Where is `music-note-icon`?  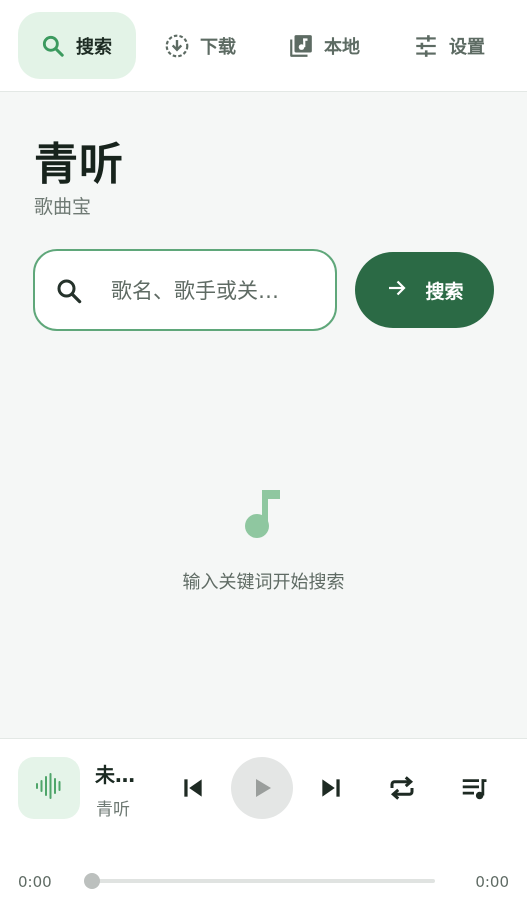 music-note-icon is located at coordinates (263, 514).